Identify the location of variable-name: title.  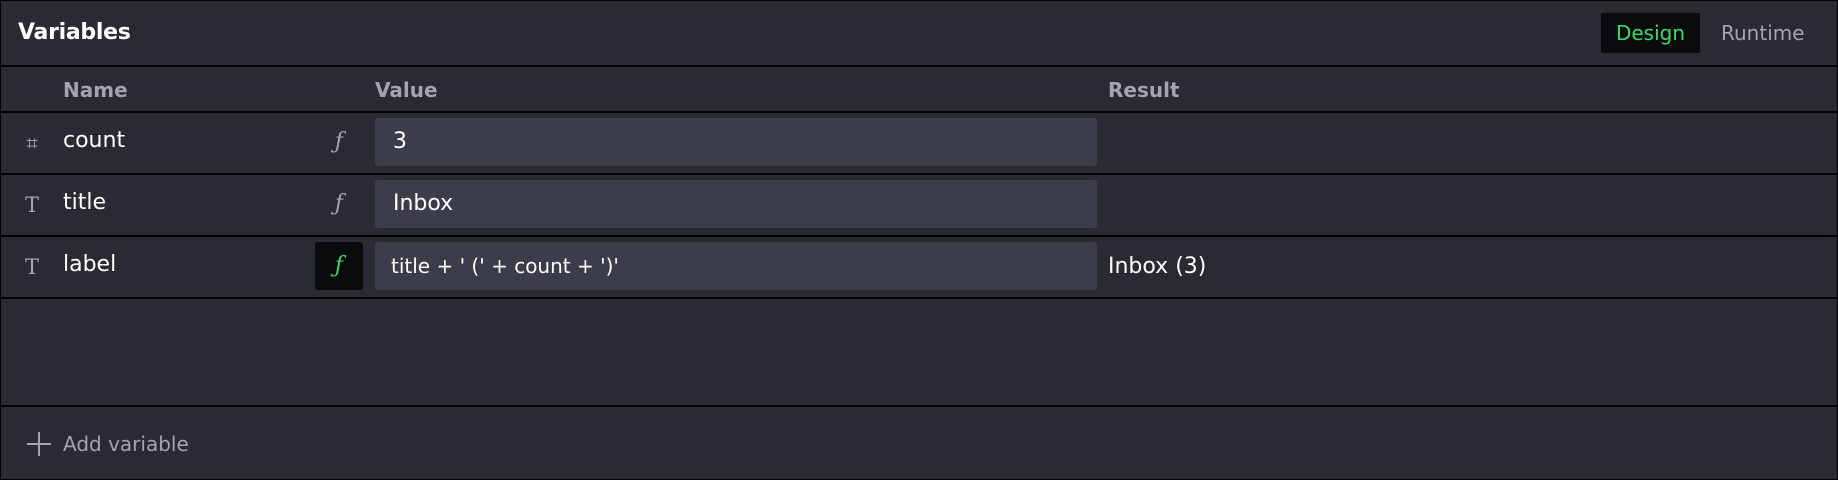
(84, 202).